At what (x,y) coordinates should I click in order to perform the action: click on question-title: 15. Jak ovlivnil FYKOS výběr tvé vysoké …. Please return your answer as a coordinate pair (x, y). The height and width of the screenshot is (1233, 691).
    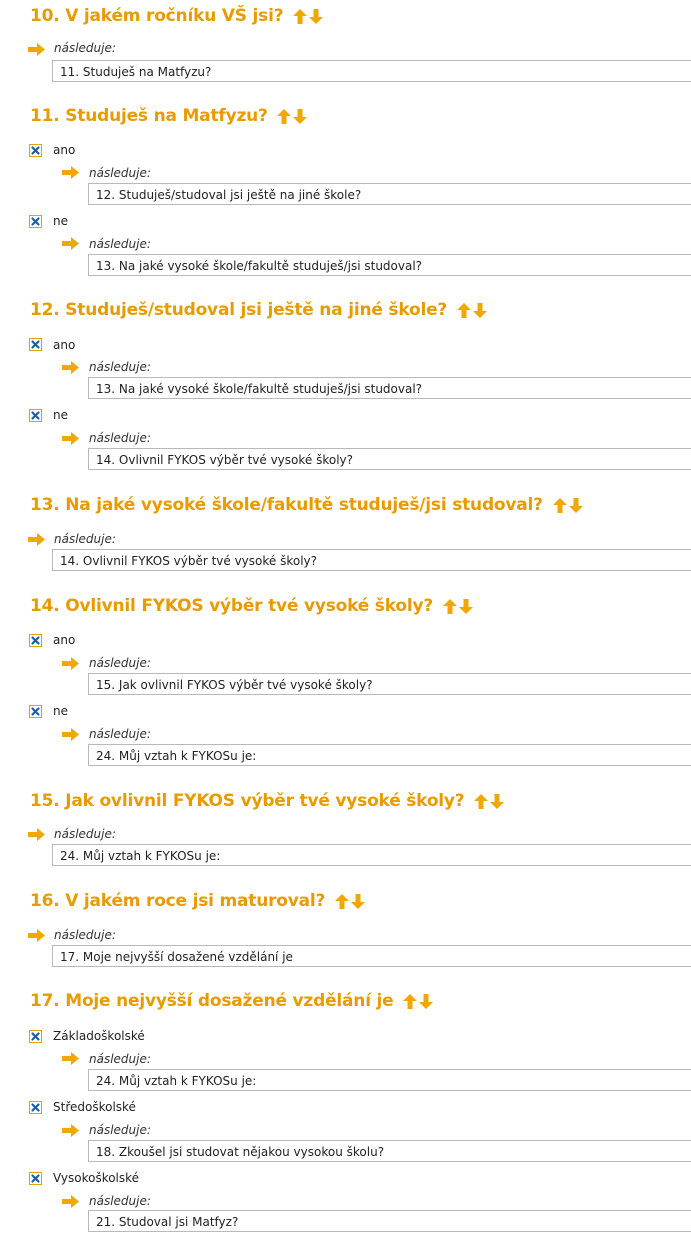
    Looking at the image, I should click on (247, 801).